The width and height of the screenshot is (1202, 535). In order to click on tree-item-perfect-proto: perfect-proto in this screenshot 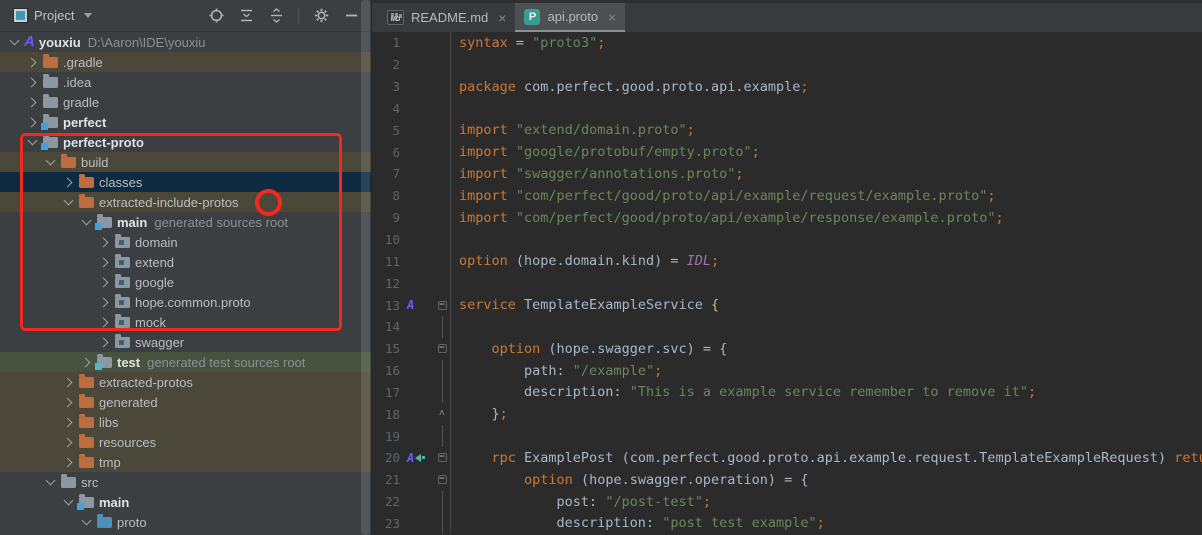, I will do `click(185, 142)`.